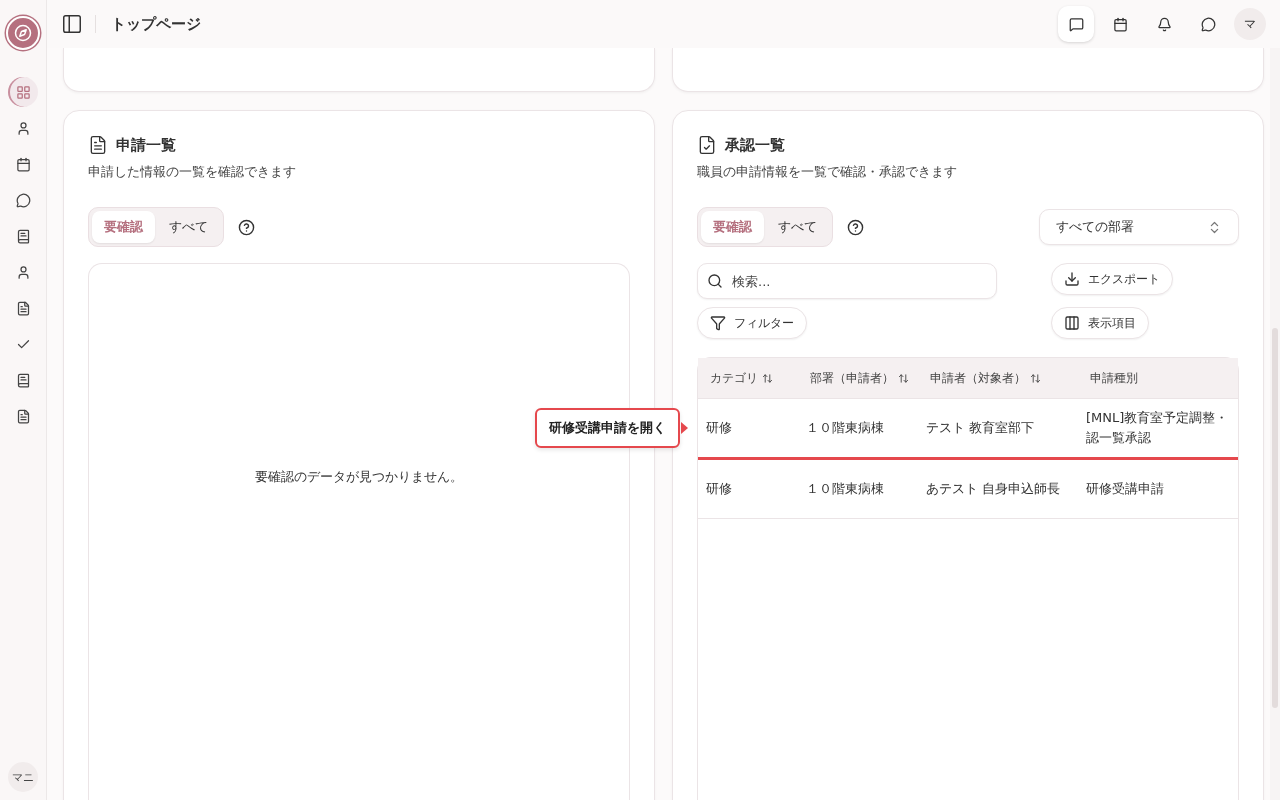 Image resolution: width=1280 pixels, height=800 pixels. I want to click on tooltip-pointer-icon, so click(684, 428).